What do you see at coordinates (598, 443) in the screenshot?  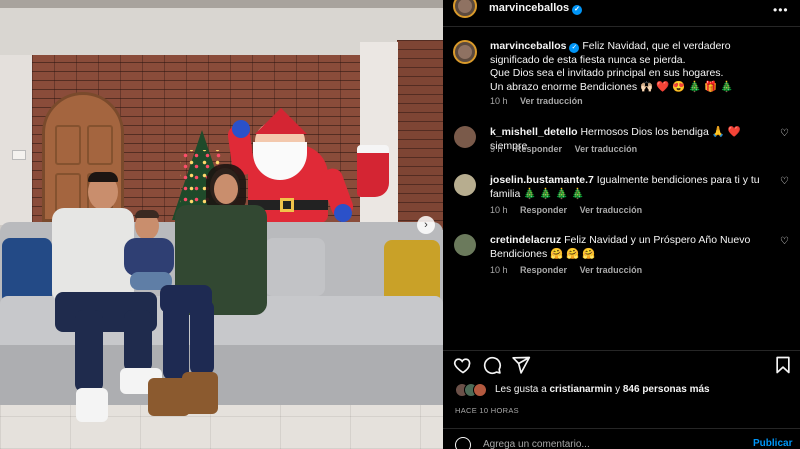 I see `comment-input` at bounding box center [598, 443].